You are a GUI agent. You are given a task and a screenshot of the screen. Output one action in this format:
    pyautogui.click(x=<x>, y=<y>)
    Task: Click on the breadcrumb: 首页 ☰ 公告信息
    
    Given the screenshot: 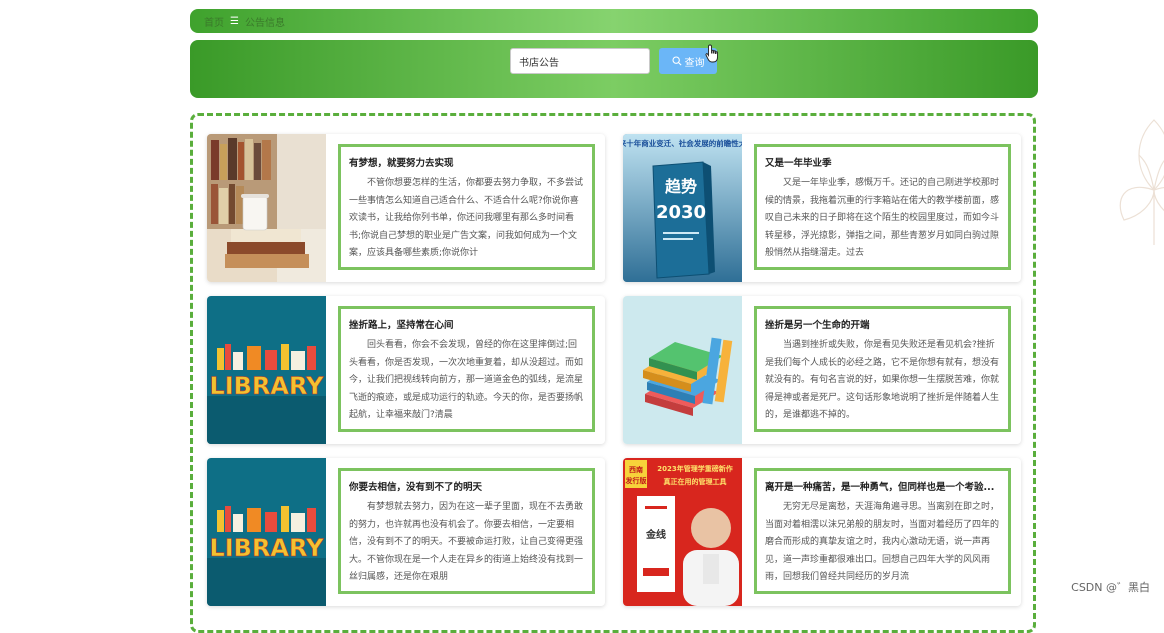 What is the action you would take?
    pyautogui.click(x=614, y=21)
    